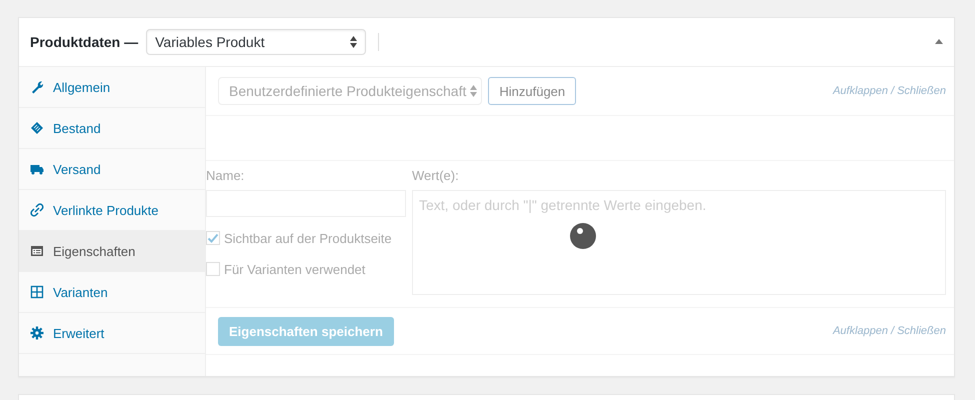  Describe the element at coordinates (37, 87) in the screenshot. I see `wrench-icon` at that location.